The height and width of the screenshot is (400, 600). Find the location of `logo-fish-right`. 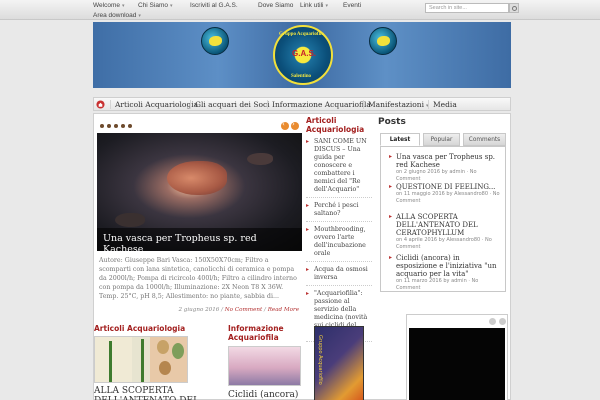

logo-fish-right is located at coordinates (383, 41).